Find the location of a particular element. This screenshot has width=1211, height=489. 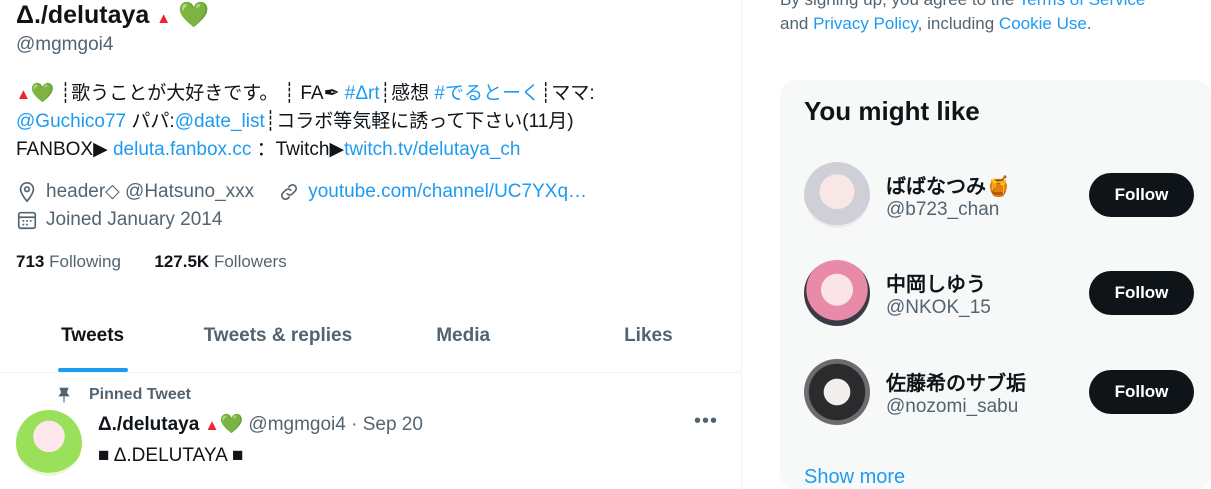

followers-label: Followers is located at coordinates (250, 261).